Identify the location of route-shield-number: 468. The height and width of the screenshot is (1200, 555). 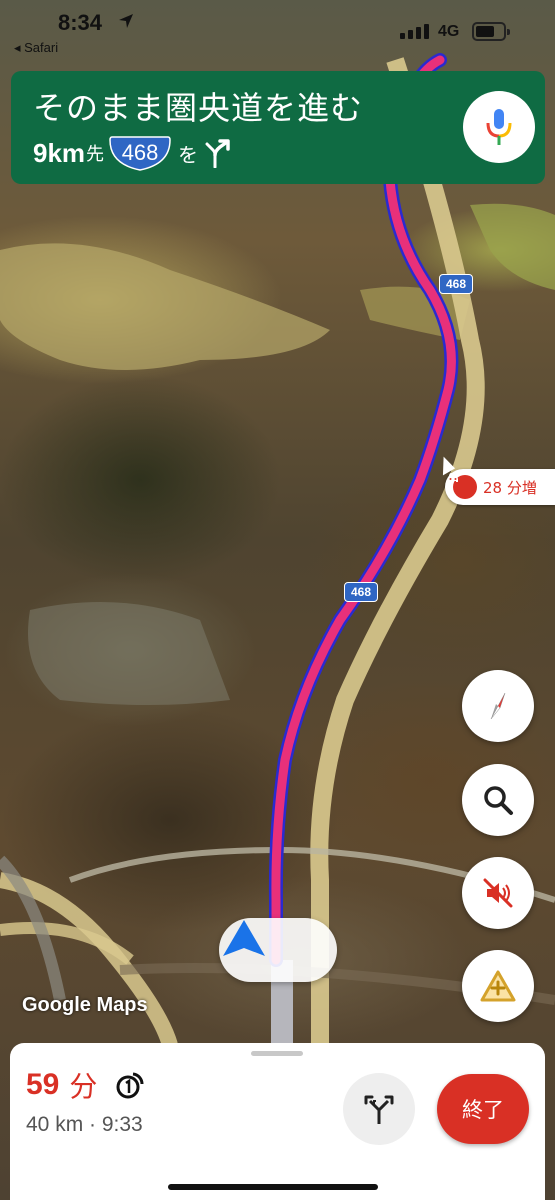
(140, 152).